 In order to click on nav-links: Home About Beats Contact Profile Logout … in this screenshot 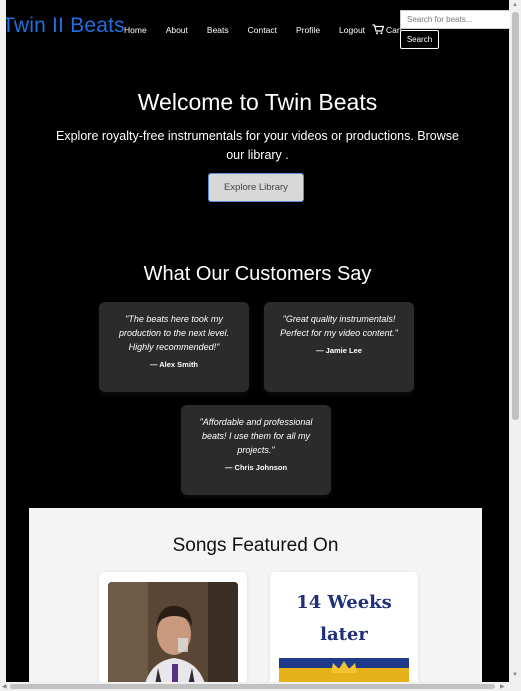, I will do `click(266, 27)`.